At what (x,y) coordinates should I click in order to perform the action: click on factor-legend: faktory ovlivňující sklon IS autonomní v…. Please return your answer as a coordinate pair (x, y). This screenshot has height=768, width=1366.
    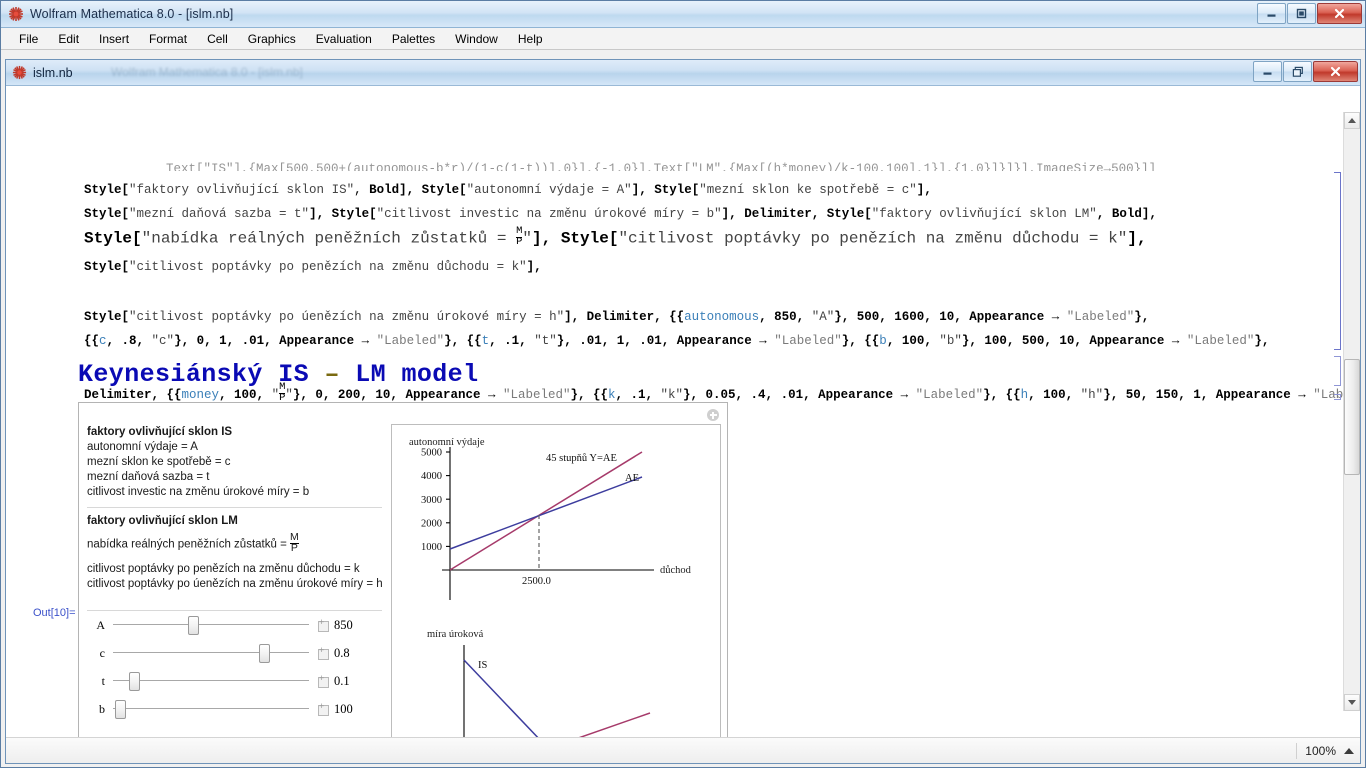
    Looking at the image, I should click on (238, 508).